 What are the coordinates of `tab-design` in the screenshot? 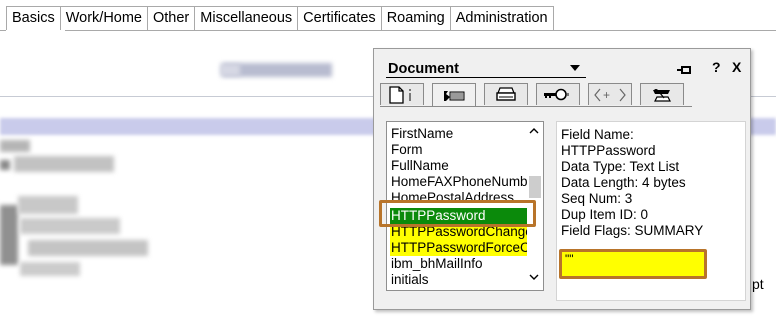 It's located at (662, 94).